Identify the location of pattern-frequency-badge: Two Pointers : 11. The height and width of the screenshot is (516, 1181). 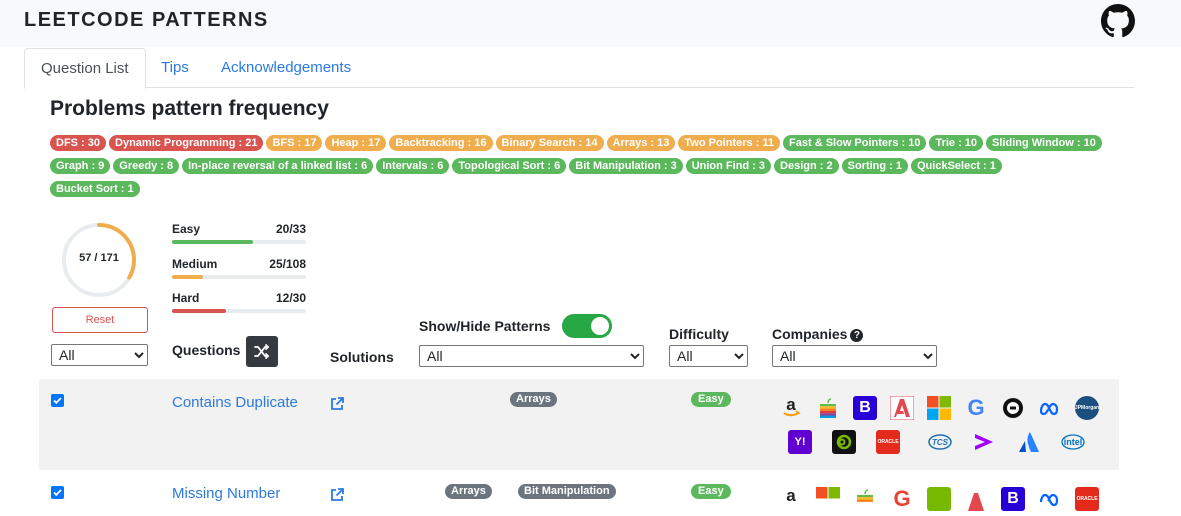
(729, 143).